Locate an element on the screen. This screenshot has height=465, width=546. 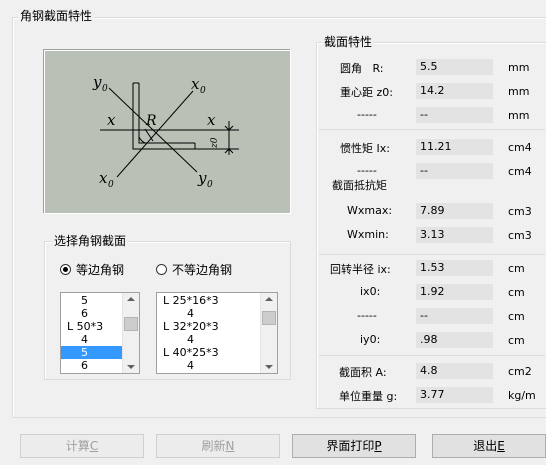
equal-list-scrollbar is located at coordinates (130, 333).